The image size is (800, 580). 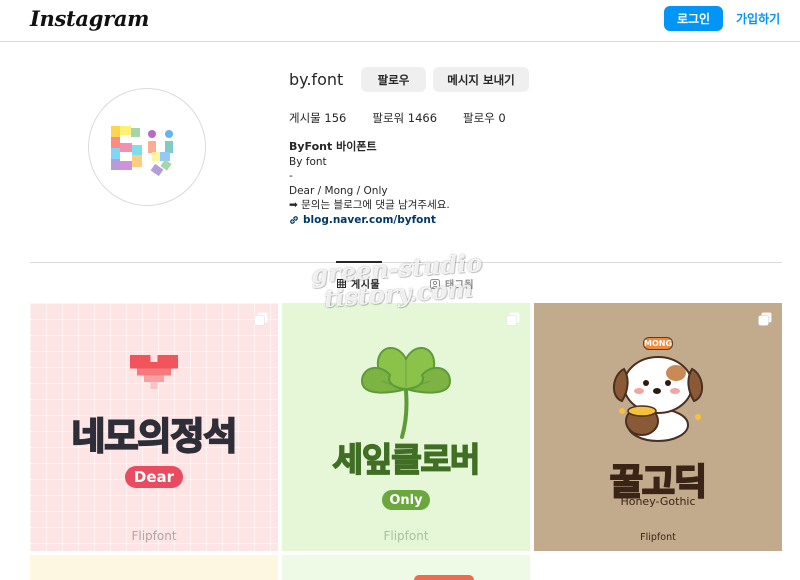 What do you see at coordinates (658, 343) in the screenshot?
I see `mong-badge: MONG` at bounding box center [658, 343].